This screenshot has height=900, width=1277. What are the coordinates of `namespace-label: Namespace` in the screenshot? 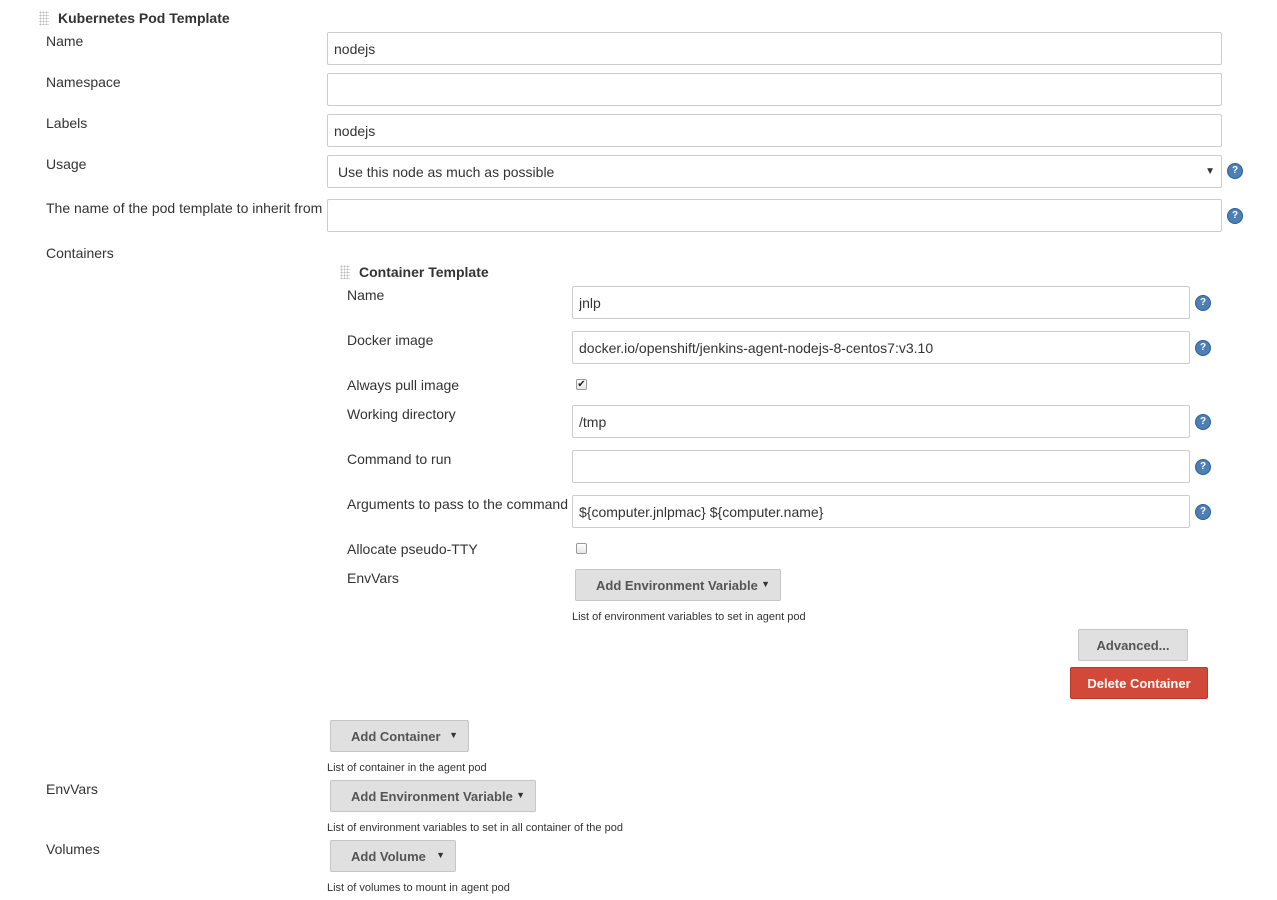 It's located at (83, 82).